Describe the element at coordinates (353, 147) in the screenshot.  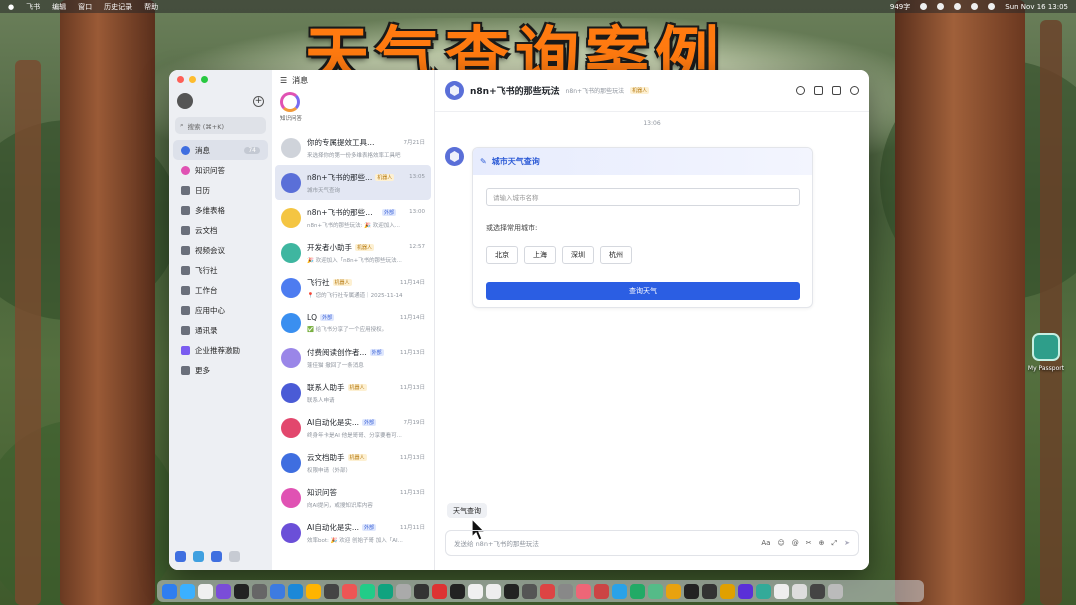
I see `chat-list-item: 你的专属提效工具推荐 7月21日 来选择你的第一份多维表格效率工具吧` at that location.